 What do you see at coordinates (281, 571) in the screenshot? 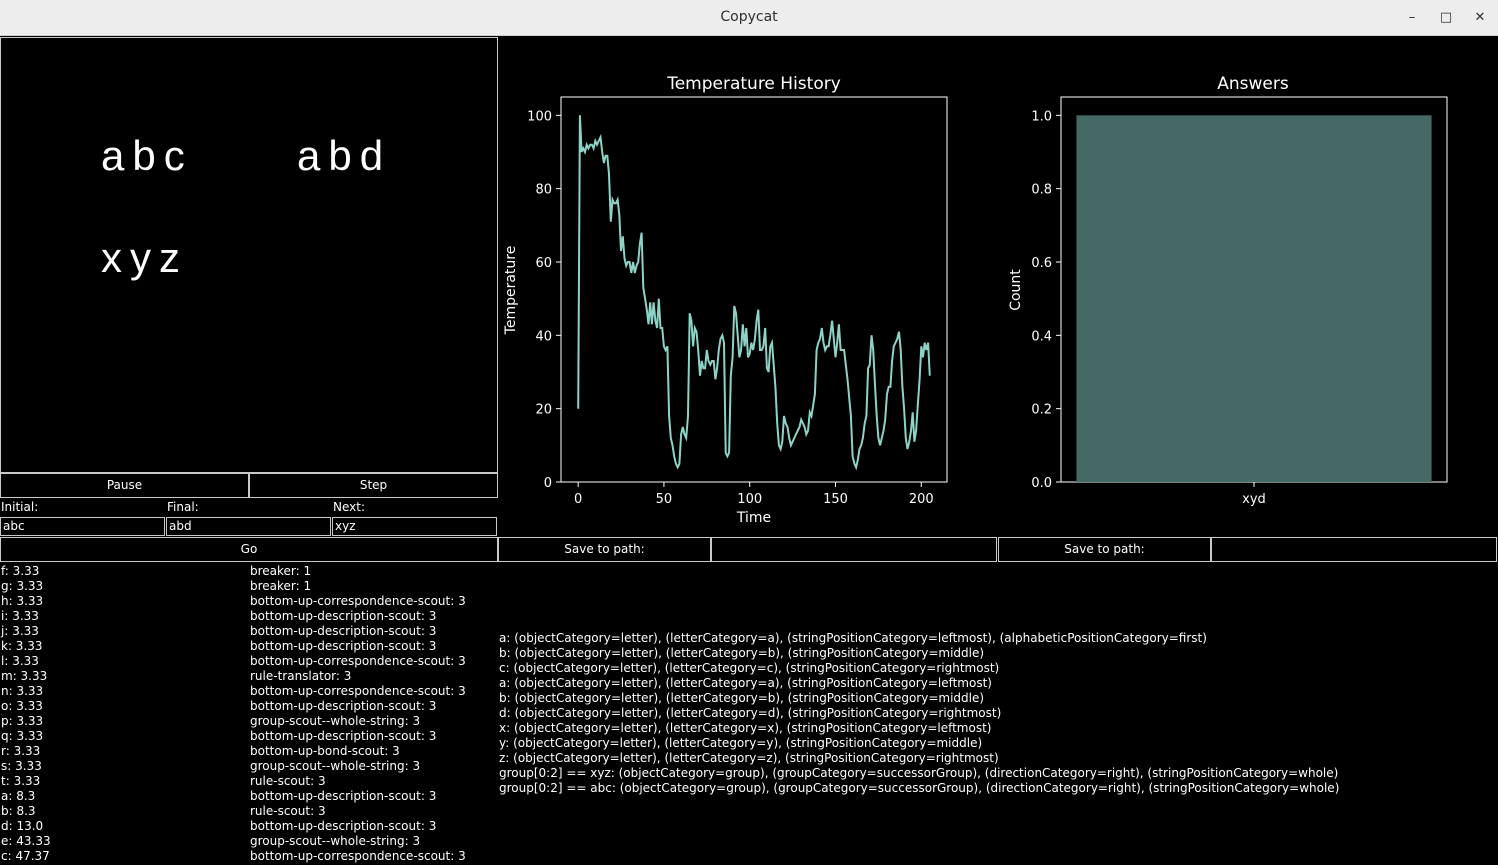
I see `codelet-item: breaker: 1` at bounding box center [281, 571].